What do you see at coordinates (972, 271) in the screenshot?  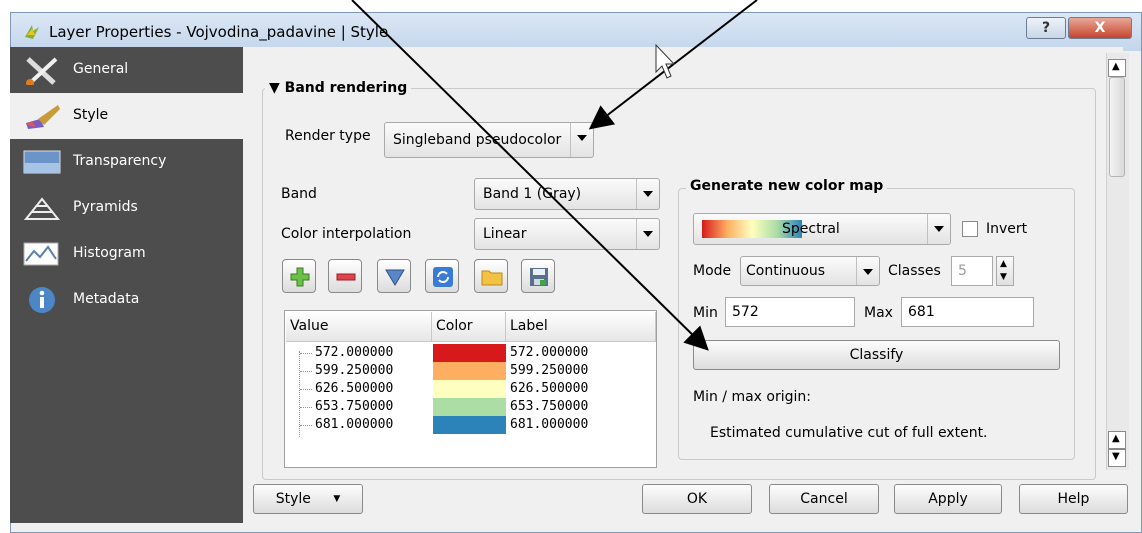 I see `classes-spinbox: 5` at bounding box center [972, 271].